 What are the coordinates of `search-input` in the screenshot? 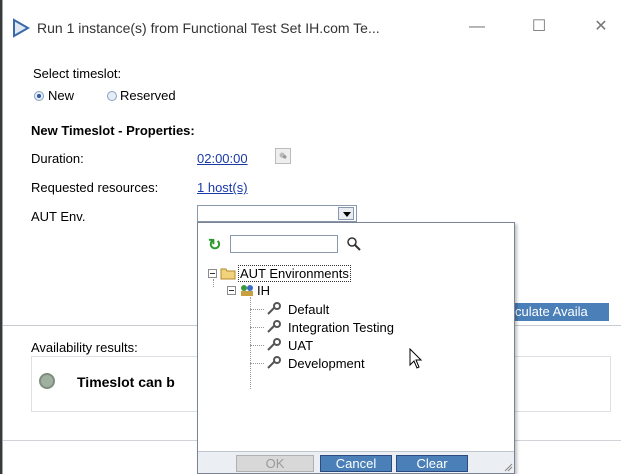 It's located at (284, 244).